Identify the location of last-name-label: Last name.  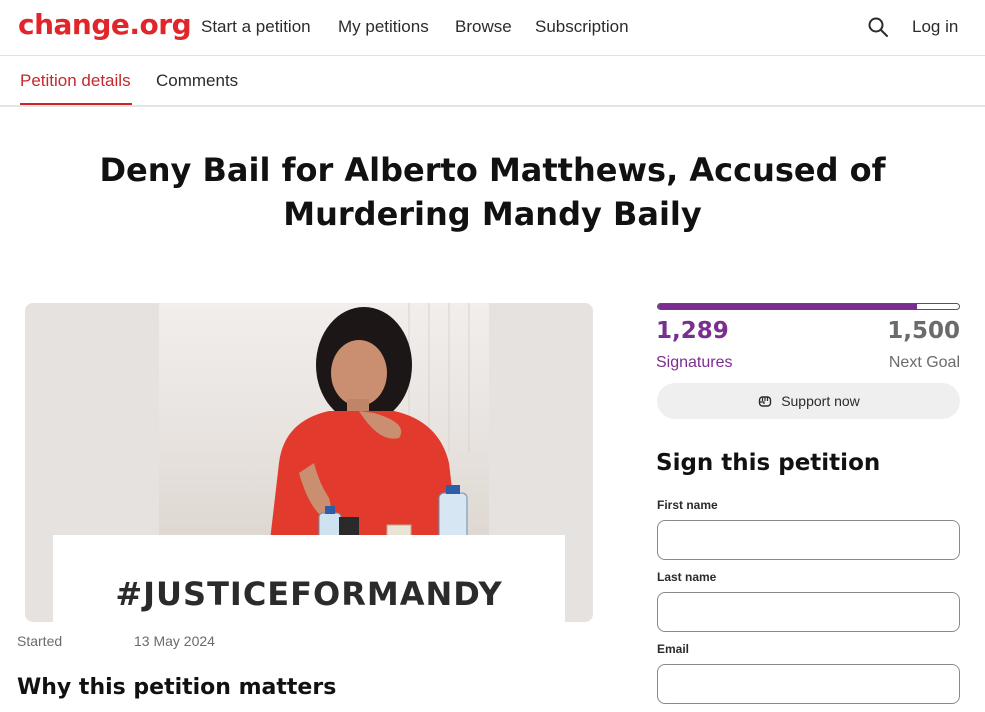
(687, 577).